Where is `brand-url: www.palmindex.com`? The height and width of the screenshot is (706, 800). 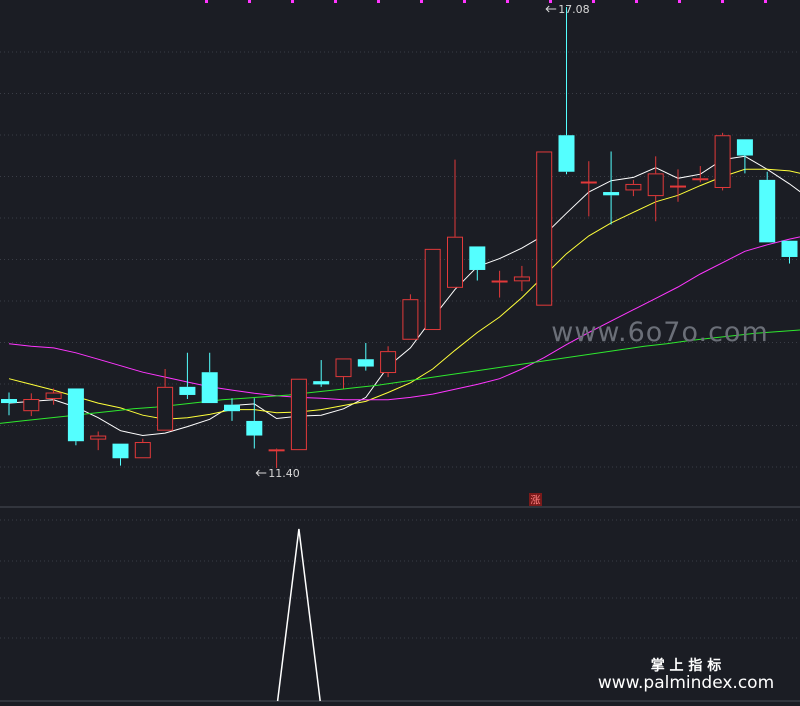 brand-url: www.palmindex.com is located at coordinates (686, 683).